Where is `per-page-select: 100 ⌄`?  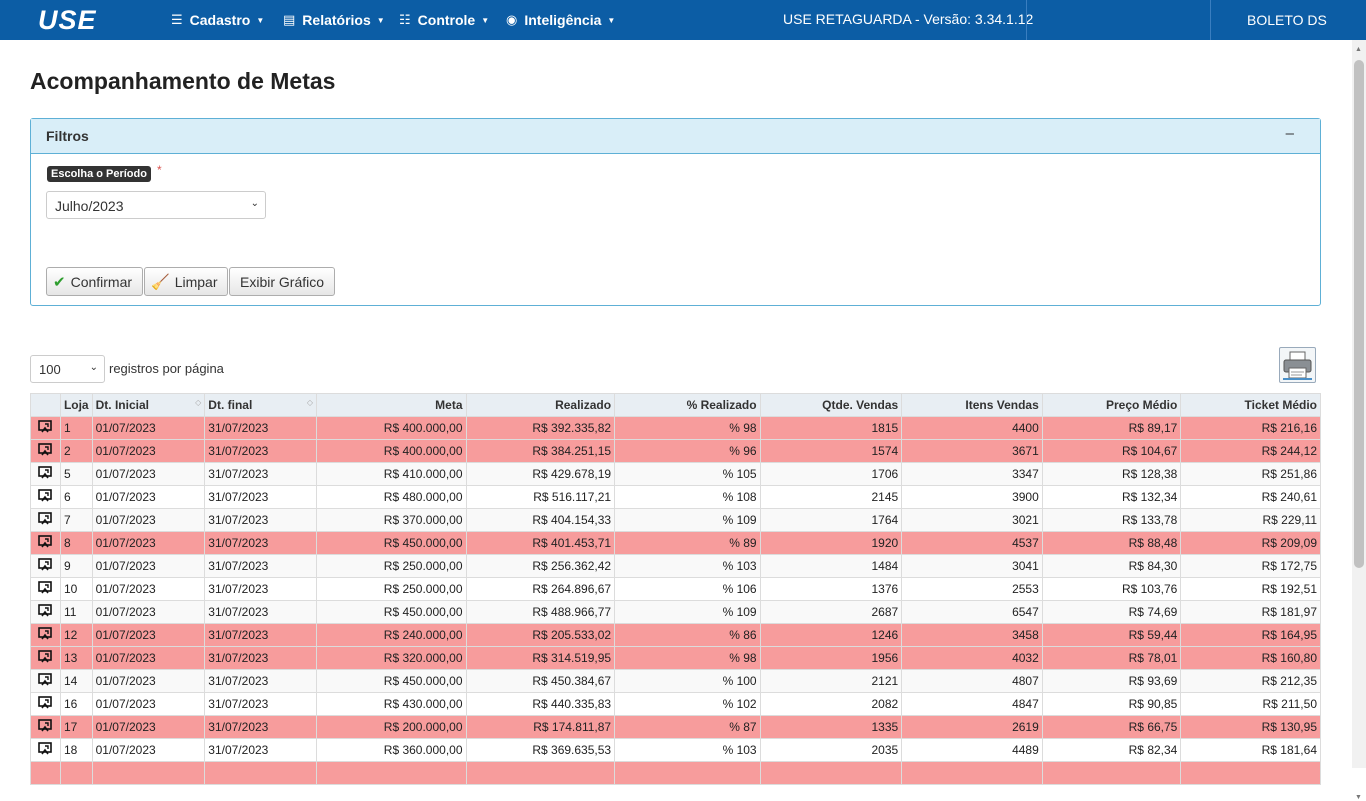
per-page-select: 100 ⌄ is located at coordinates (67, 369).